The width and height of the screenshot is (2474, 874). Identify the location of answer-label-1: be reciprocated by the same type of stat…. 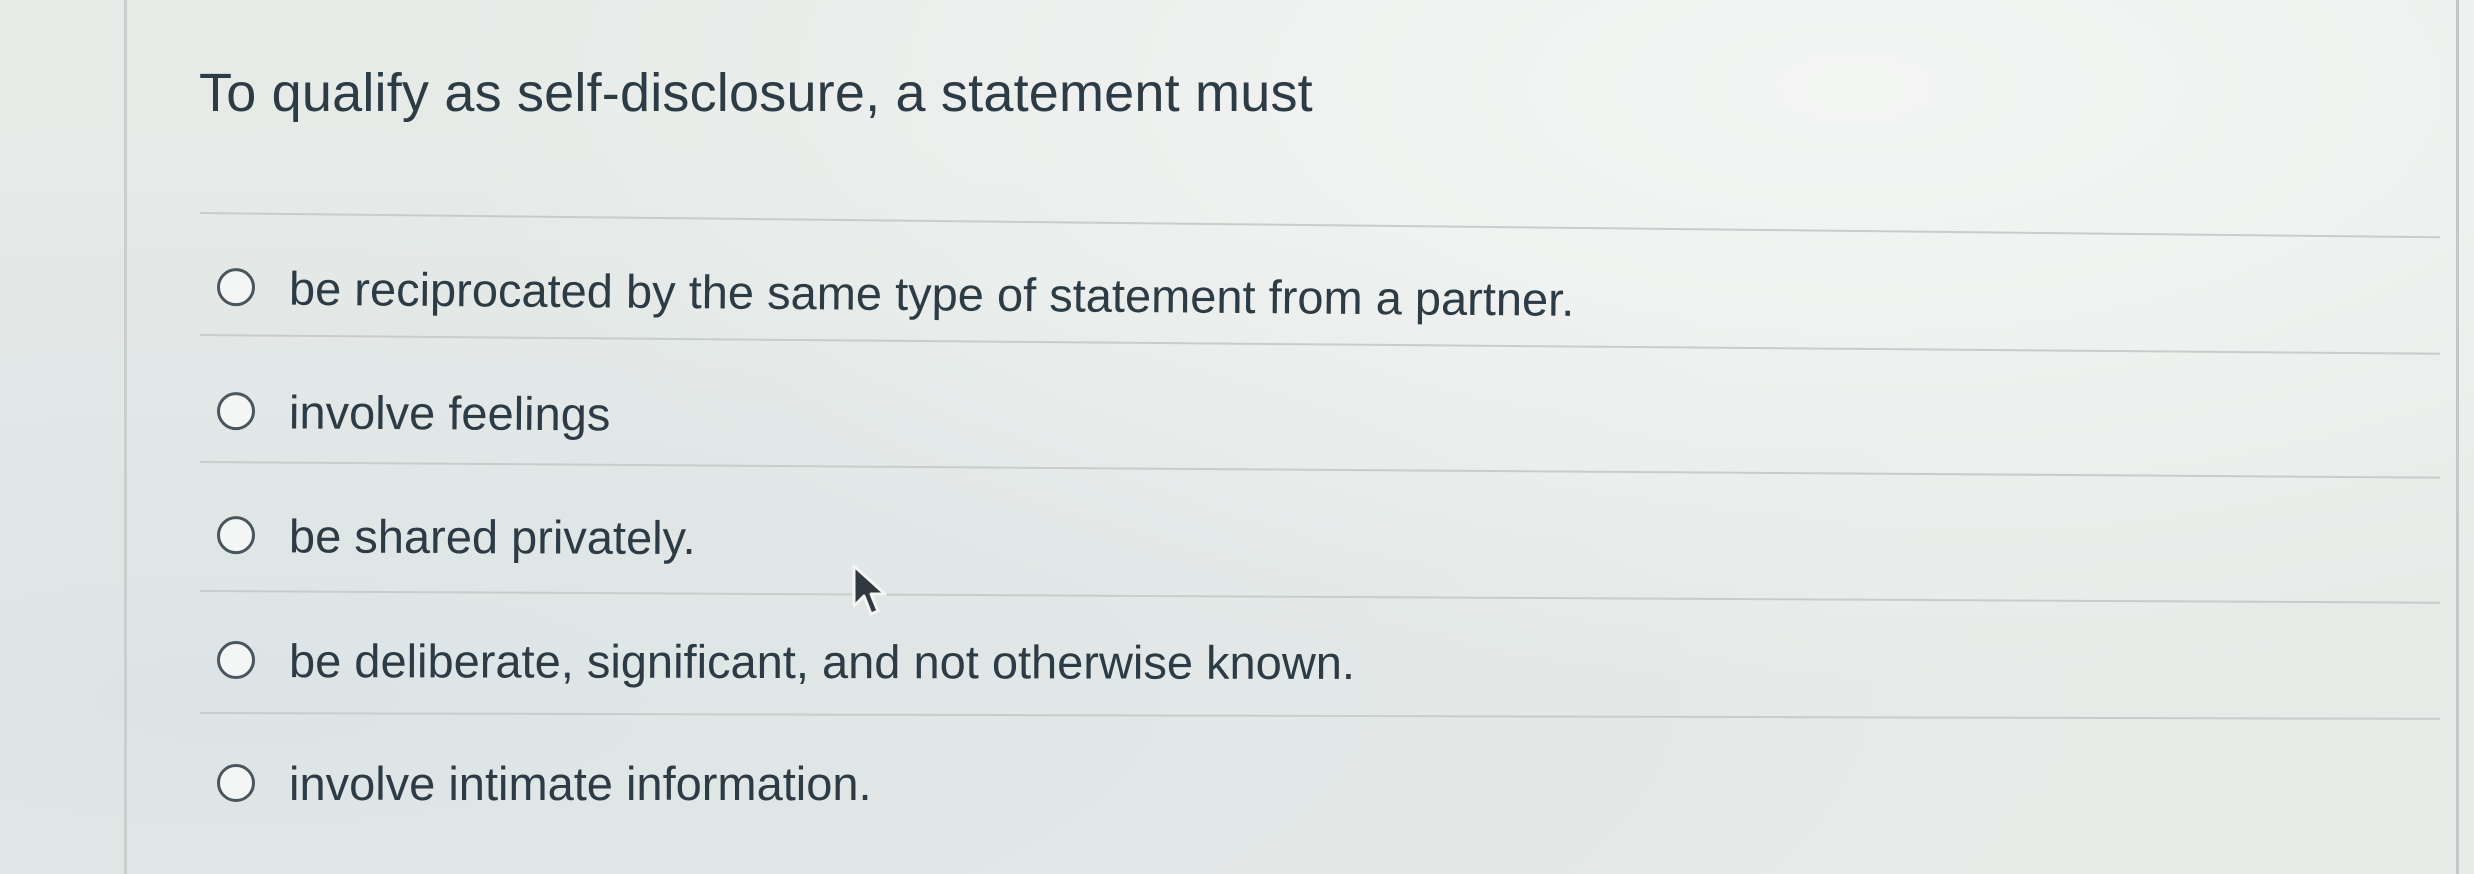
(931, 293).